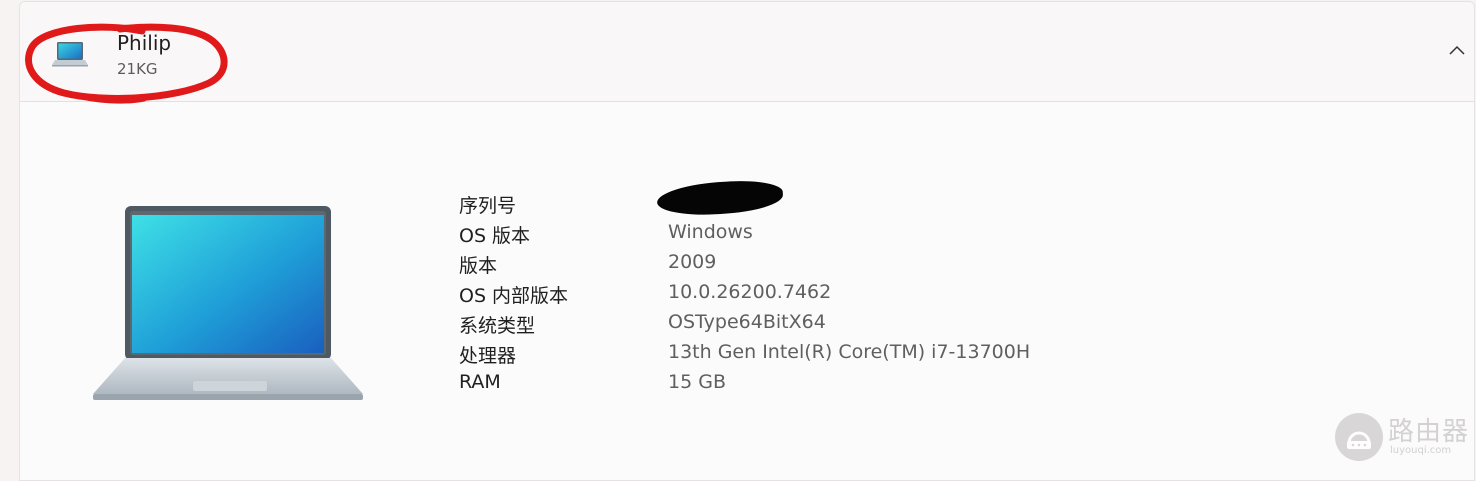  What do you see at coordinates (137, 69) in the screenshot?
I see `device-subtitle: 21KG` at bounding box center [137, 69].